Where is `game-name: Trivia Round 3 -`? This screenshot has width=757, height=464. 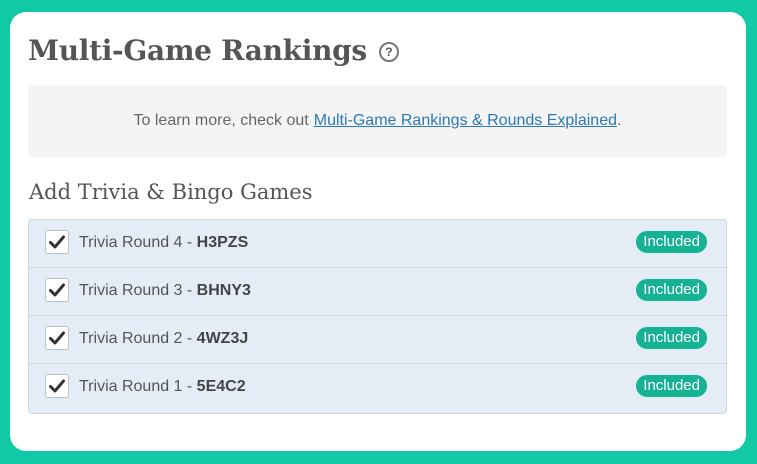 game-name: Trivia Round 3 - is located at coordinates (138, 290).